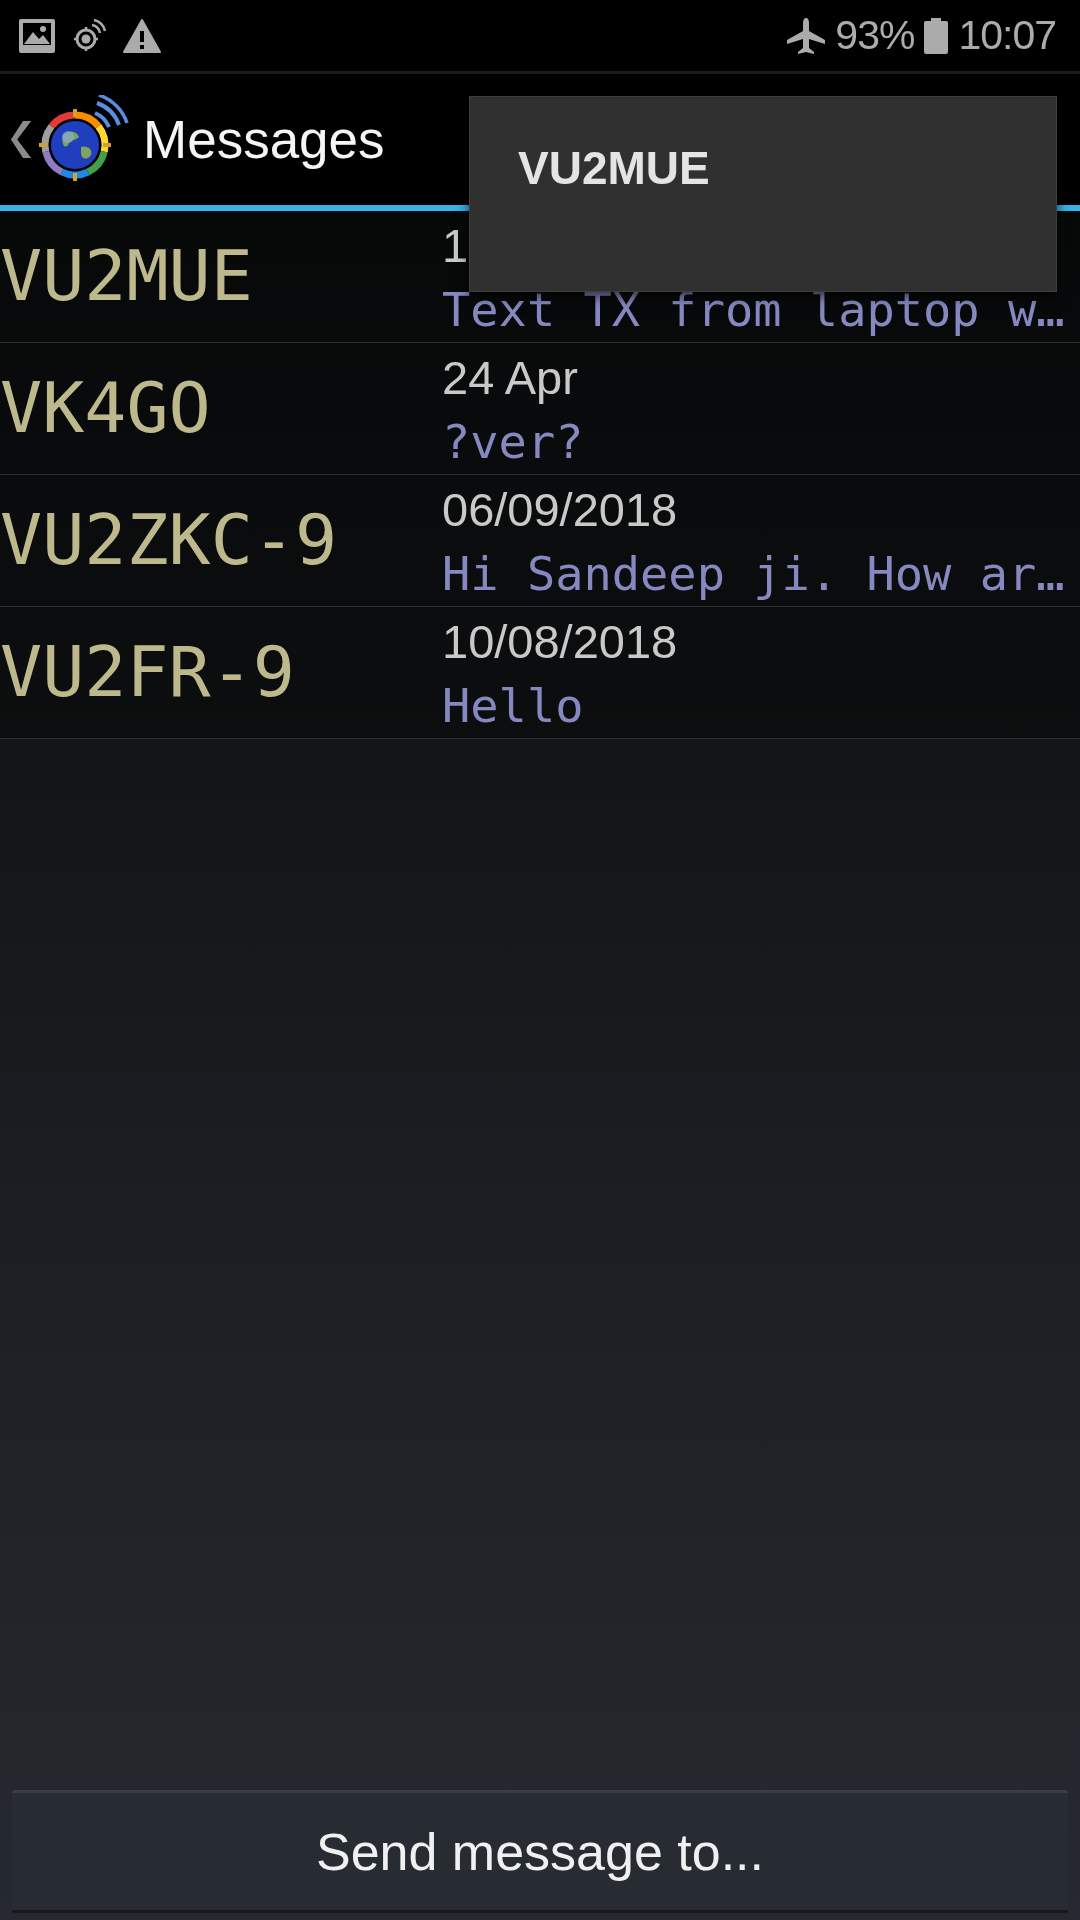  Describe the element at coordinates (936, 35) in the screenshot. I see `battery-icon` at that location.